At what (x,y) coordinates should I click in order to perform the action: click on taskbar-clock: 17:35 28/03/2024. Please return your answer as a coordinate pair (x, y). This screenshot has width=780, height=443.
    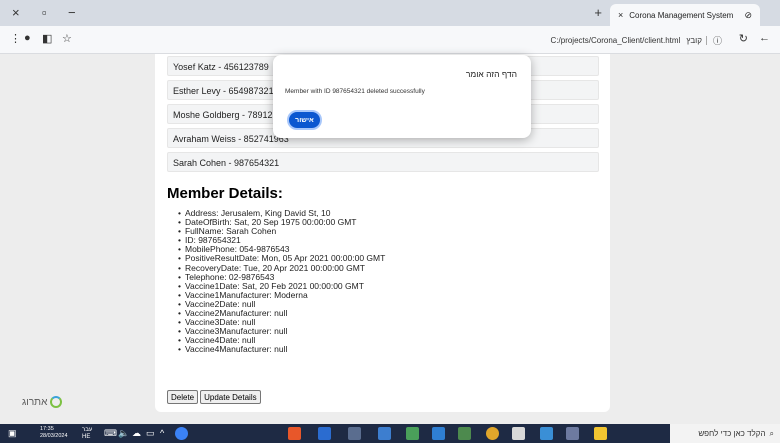
    Looking at the image, I should click on (54, 433).